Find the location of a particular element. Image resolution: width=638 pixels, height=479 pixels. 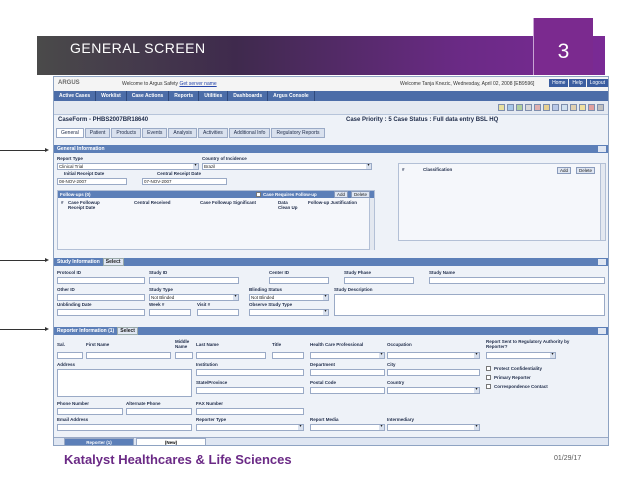

study-id-field is located at coordinates (194, 280).